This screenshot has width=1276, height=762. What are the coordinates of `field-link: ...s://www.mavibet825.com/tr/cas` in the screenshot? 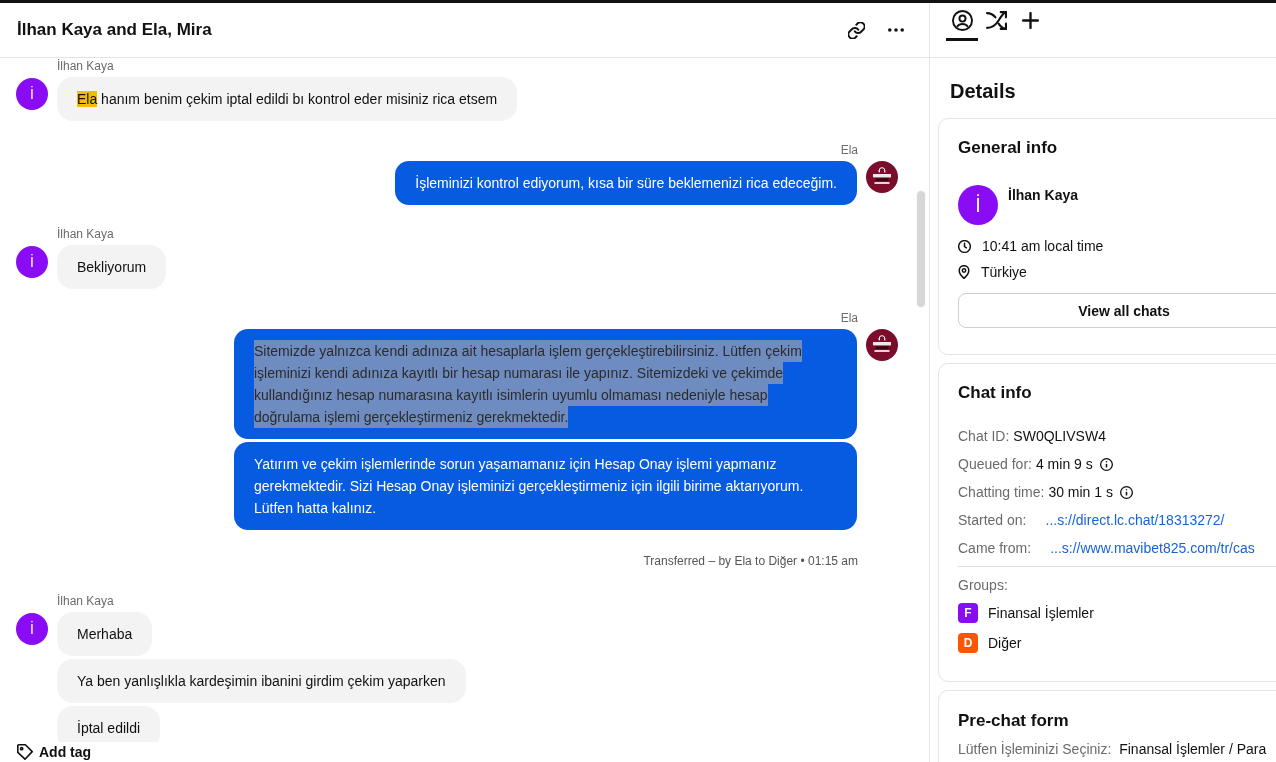 It's located at (1152, 548).